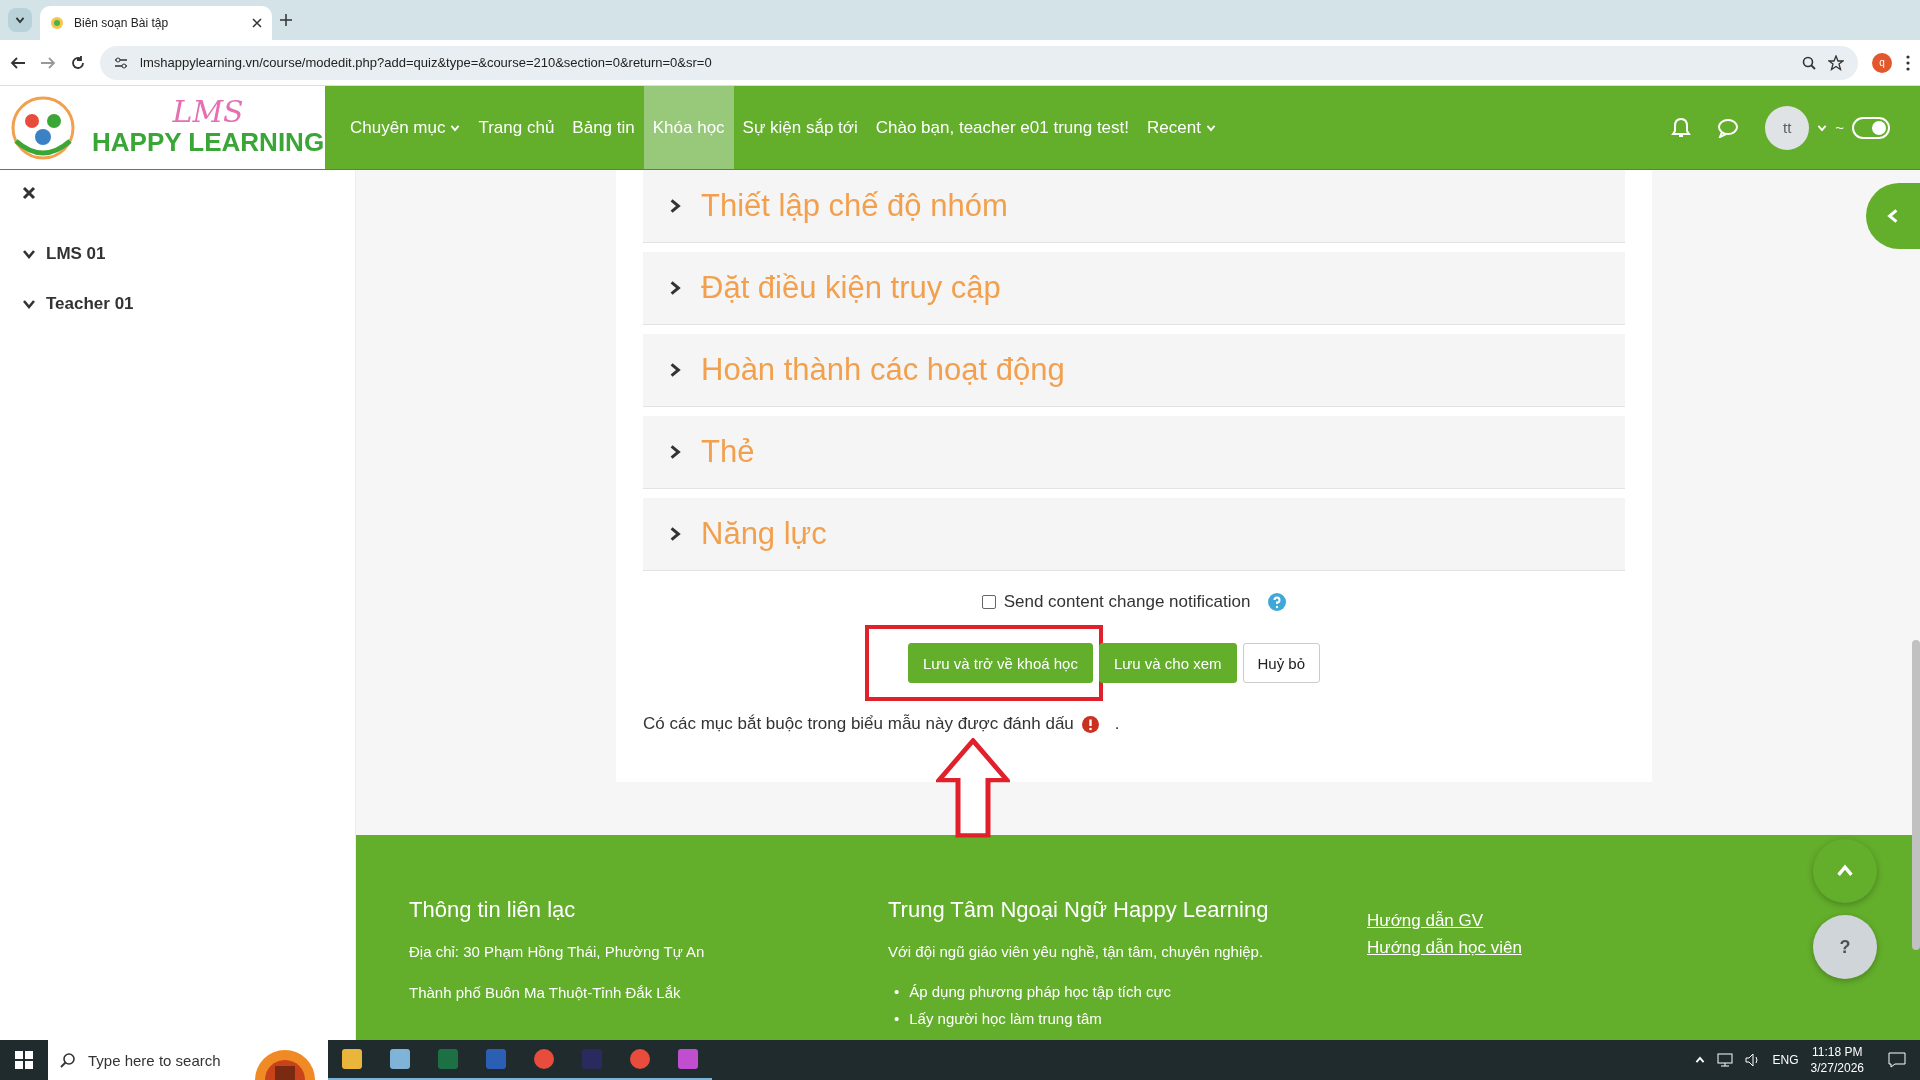  I want to click on tab-list-button, so click(20, 20).